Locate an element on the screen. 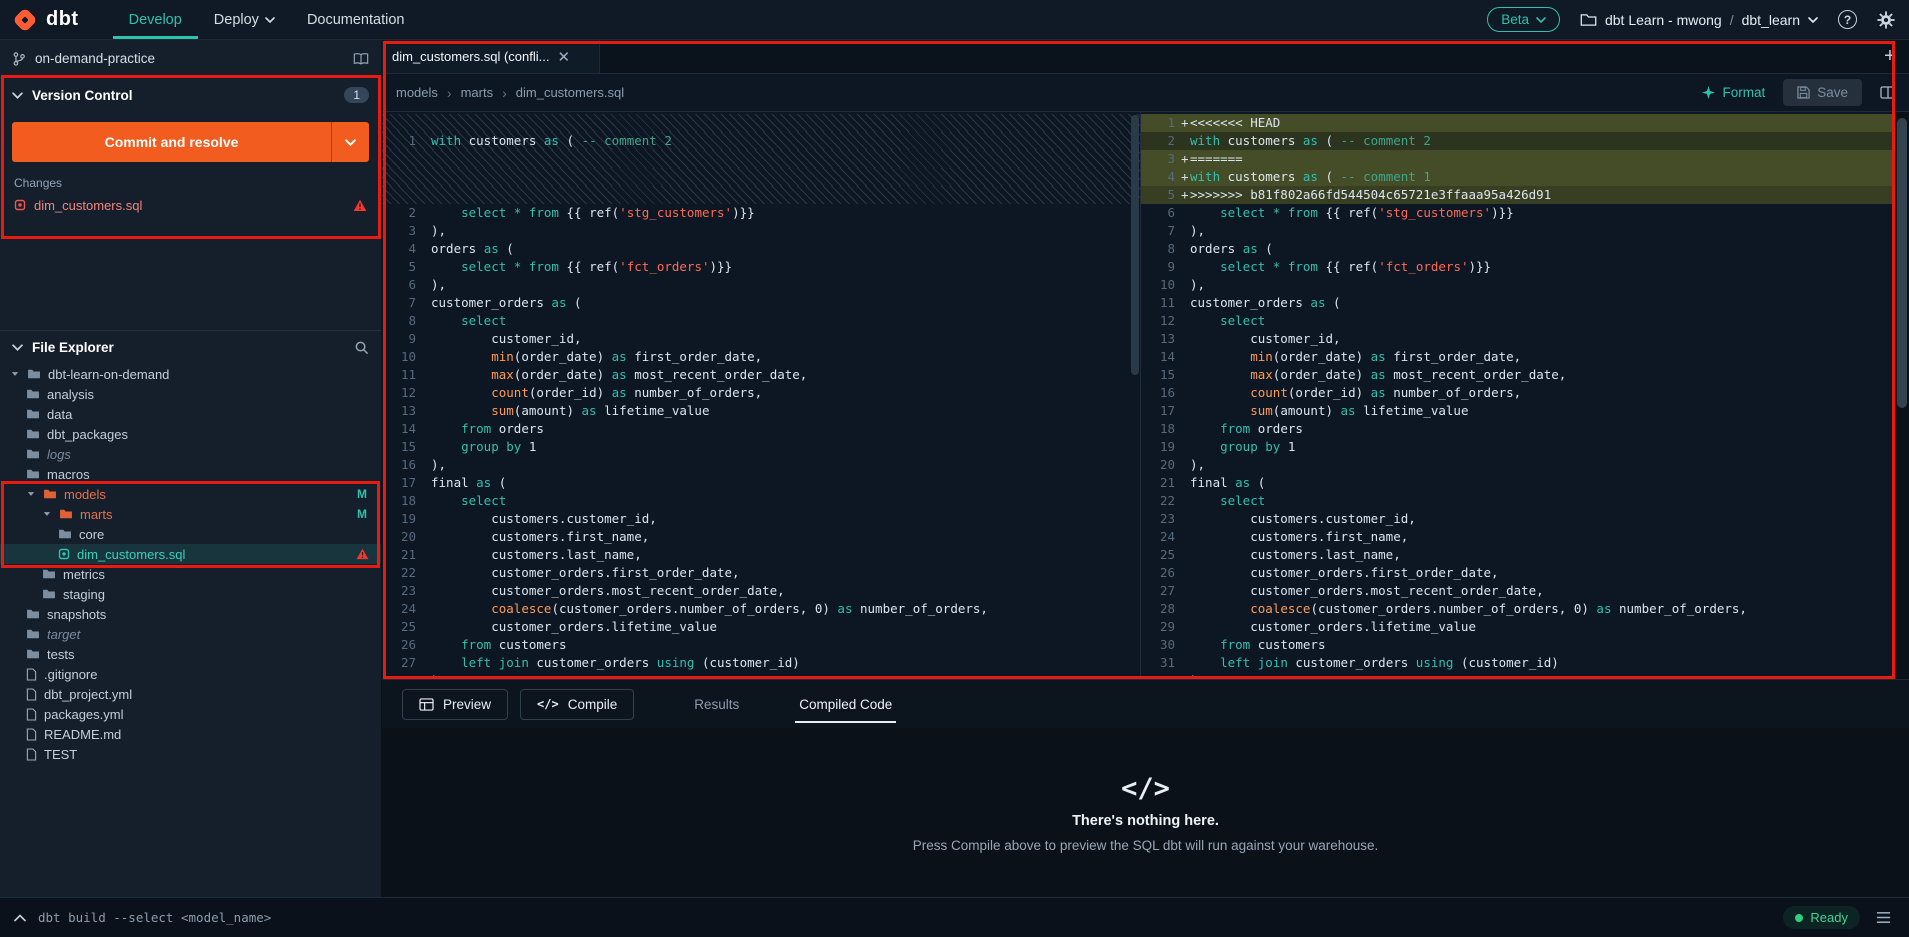 The height and width of the screenshot is (937, 1909). code-text: count(order_id) as number_of_orders, is located at coordinates (627, 392).